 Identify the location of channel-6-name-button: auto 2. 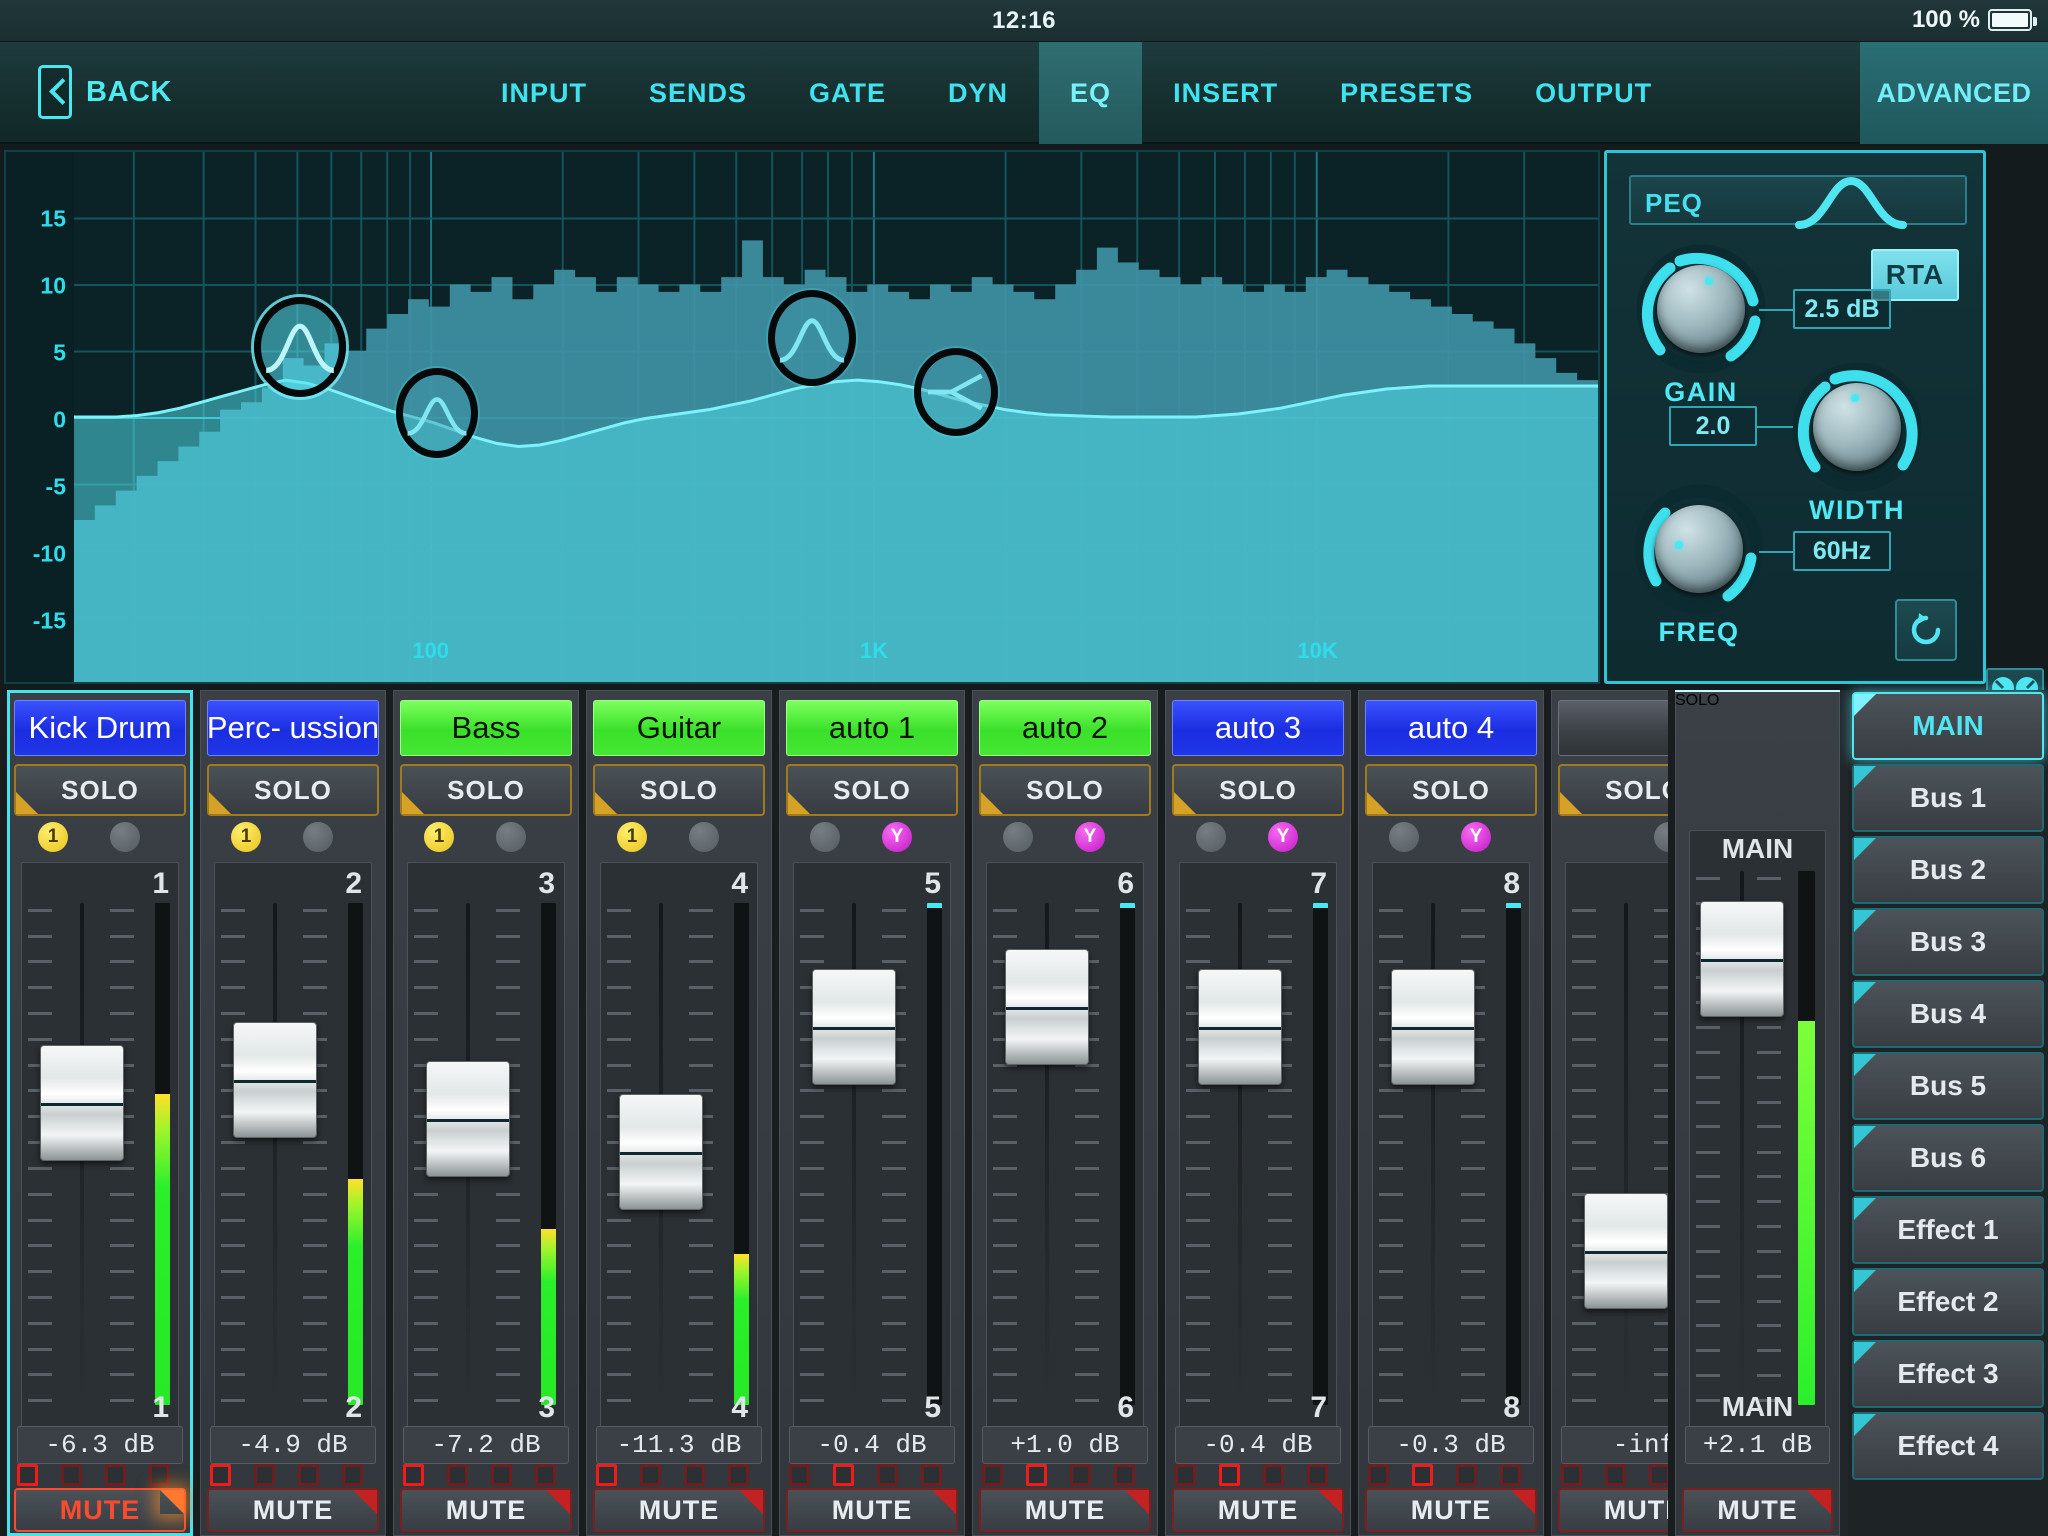
(1065, 728).